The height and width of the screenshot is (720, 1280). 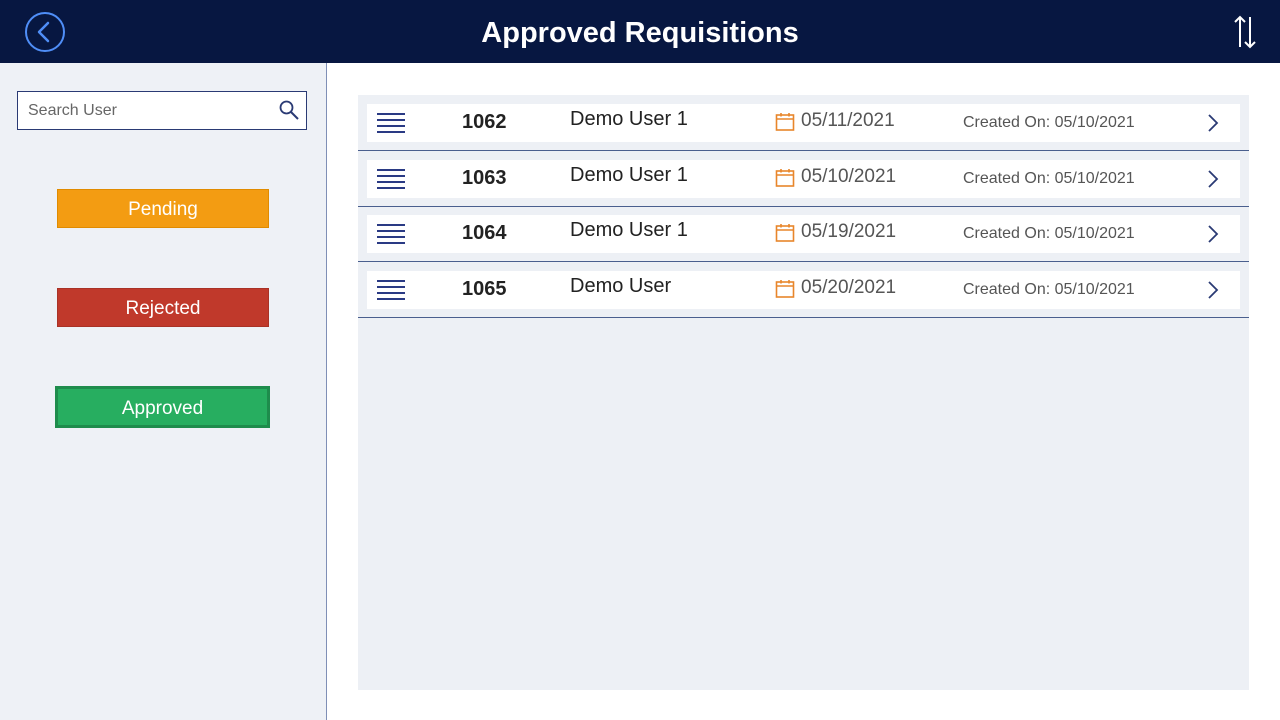 I want to click on search-icon, so click(x=289, y=110).